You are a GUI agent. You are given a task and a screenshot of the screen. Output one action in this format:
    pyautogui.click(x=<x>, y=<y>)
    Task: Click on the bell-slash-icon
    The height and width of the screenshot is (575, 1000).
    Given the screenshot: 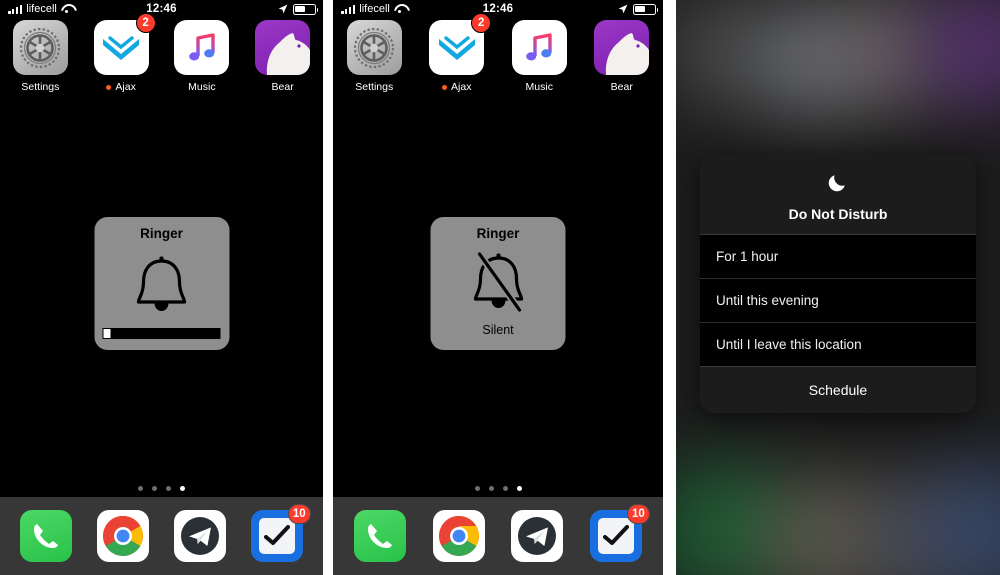 What is the action you would take?
    pyautogui.click(x=498, y=282)
    